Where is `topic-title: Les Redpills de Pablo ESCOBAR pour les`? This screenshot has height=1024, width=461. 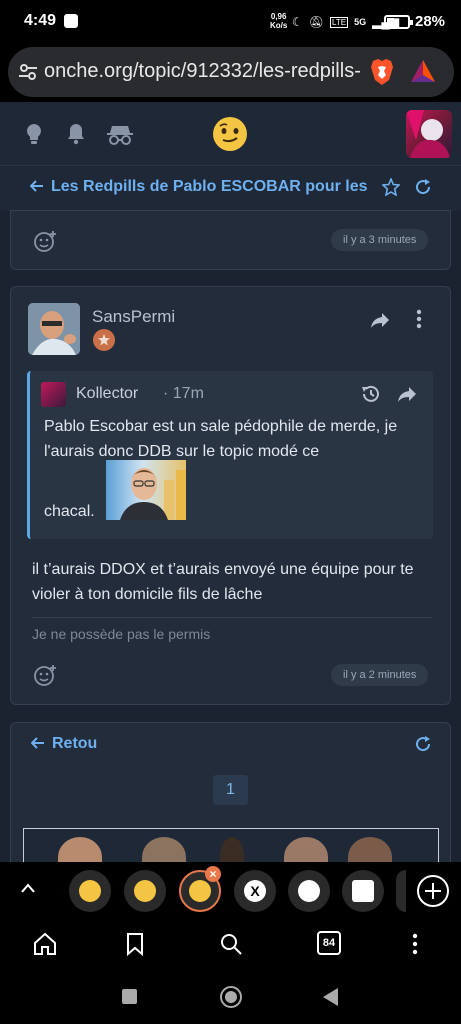
topic-title: Les Redpills de Pablo ESCOBAR pour les is located at coordinates (211, 187).